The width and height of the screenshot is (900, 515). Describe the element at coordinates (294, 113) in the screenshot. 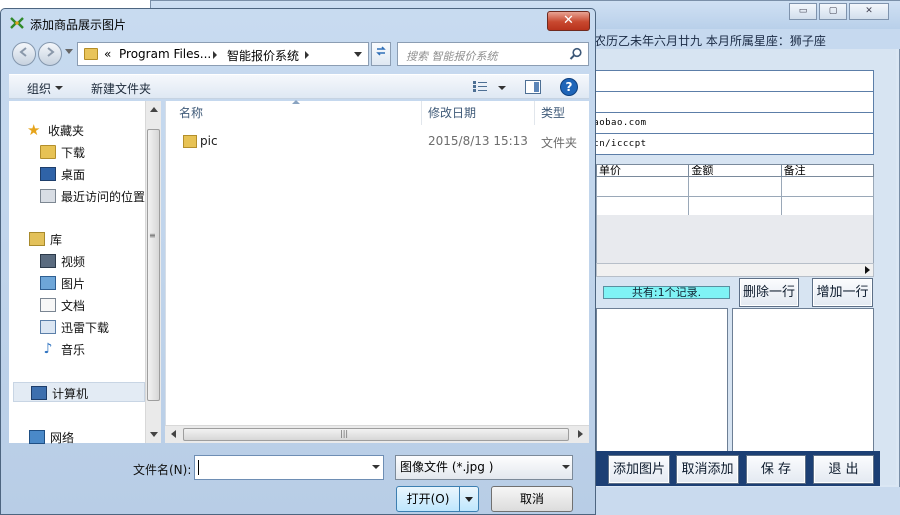

I see `column-header-name: 名称` at that location.